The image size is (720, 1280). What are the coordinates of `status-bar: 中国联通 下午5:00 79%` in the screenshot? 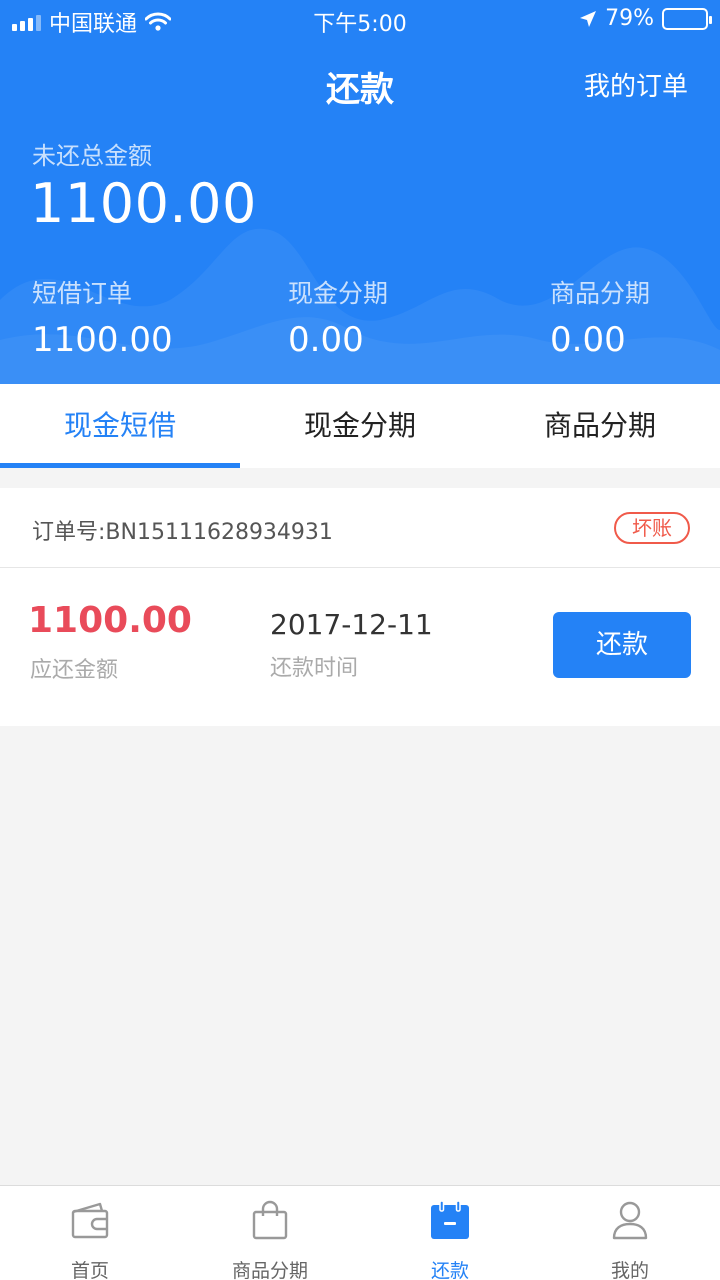 It's located at (360, 20).